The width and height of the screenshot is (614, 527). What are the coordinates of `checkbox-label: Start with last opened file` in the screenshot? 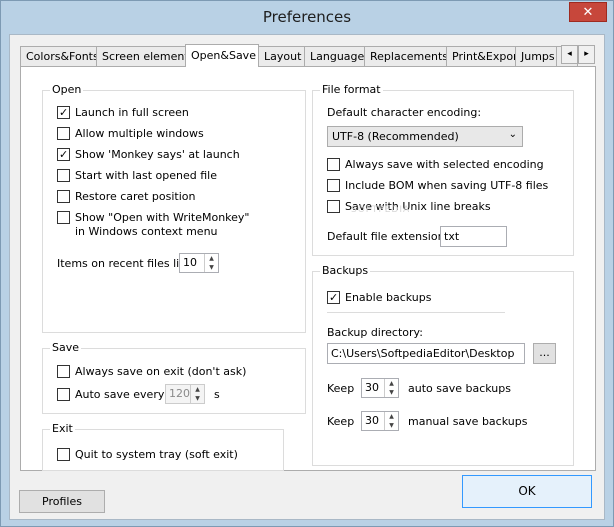 It's located at (146, 175).